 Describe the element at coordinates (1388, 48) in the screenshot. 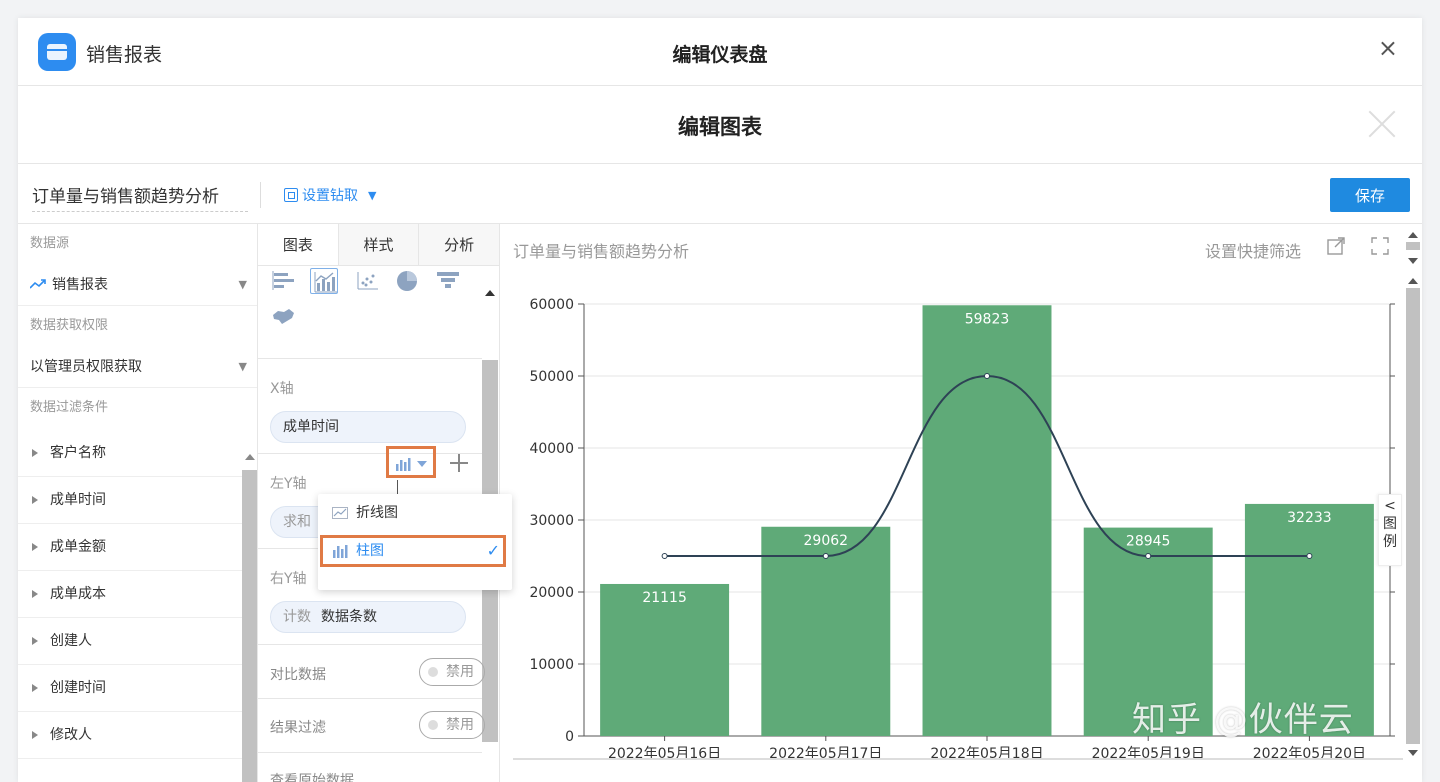

I see `close-icon: ×` at that location.